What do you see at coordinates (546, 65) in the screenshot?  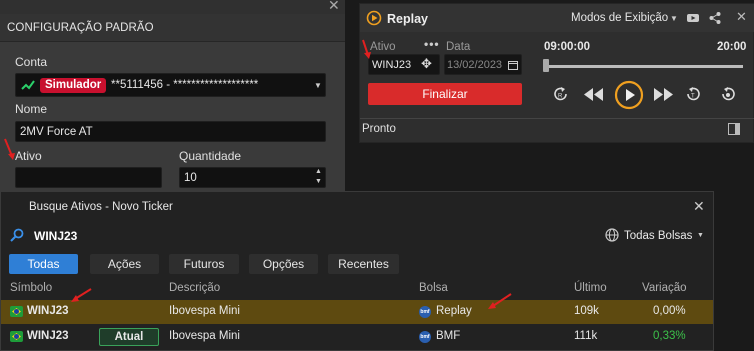 I see `timeline-handle` at bounding box center [546, 65].